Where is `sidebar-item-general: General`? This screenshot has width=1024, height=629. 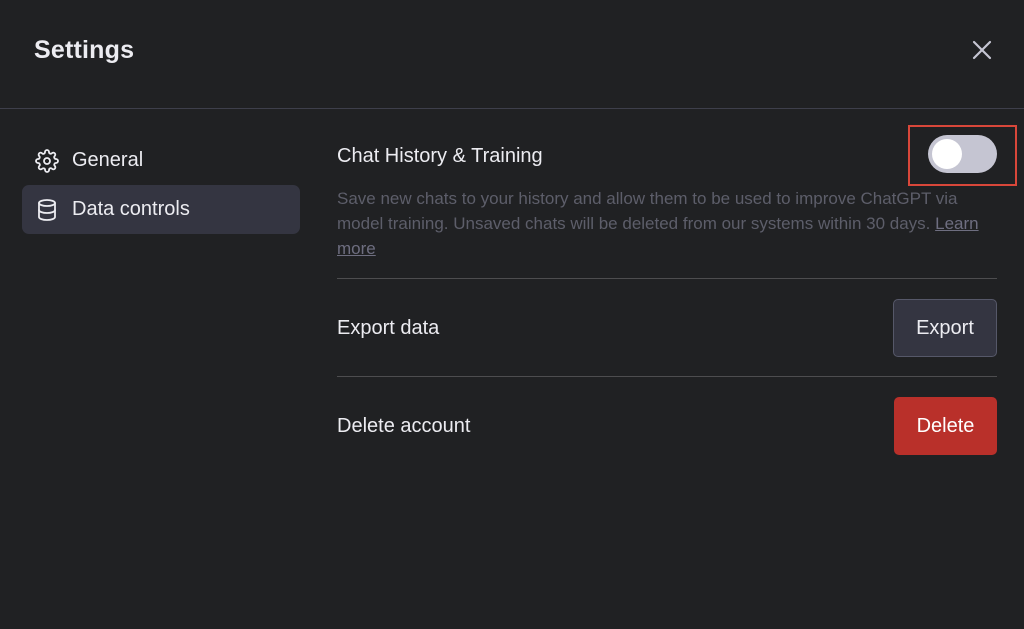 sidebar-item-general: General is located at coordinates (161, 160).